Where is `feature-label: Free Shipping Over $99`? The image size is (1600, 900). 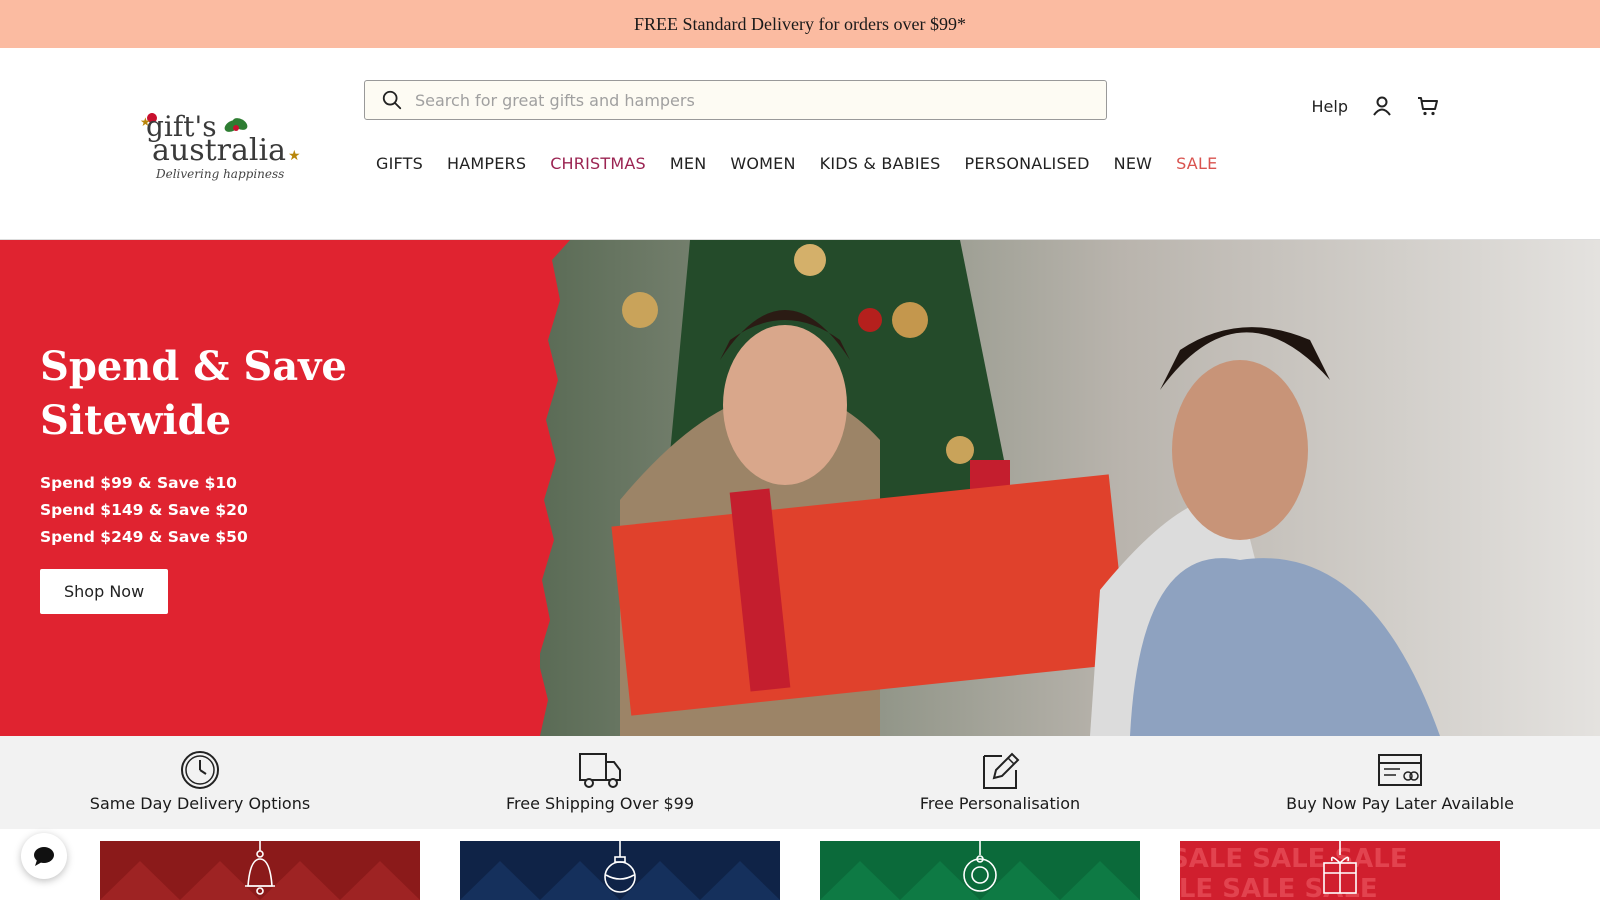 feature-label: Free Shipping Over $99 is located at coordinates (600, 803).